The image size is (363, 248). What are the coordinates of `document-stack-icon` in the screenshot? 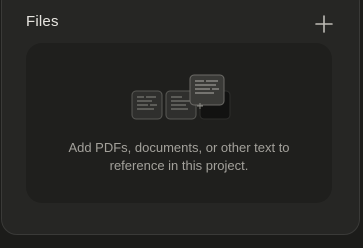 It's located at (185, 98).